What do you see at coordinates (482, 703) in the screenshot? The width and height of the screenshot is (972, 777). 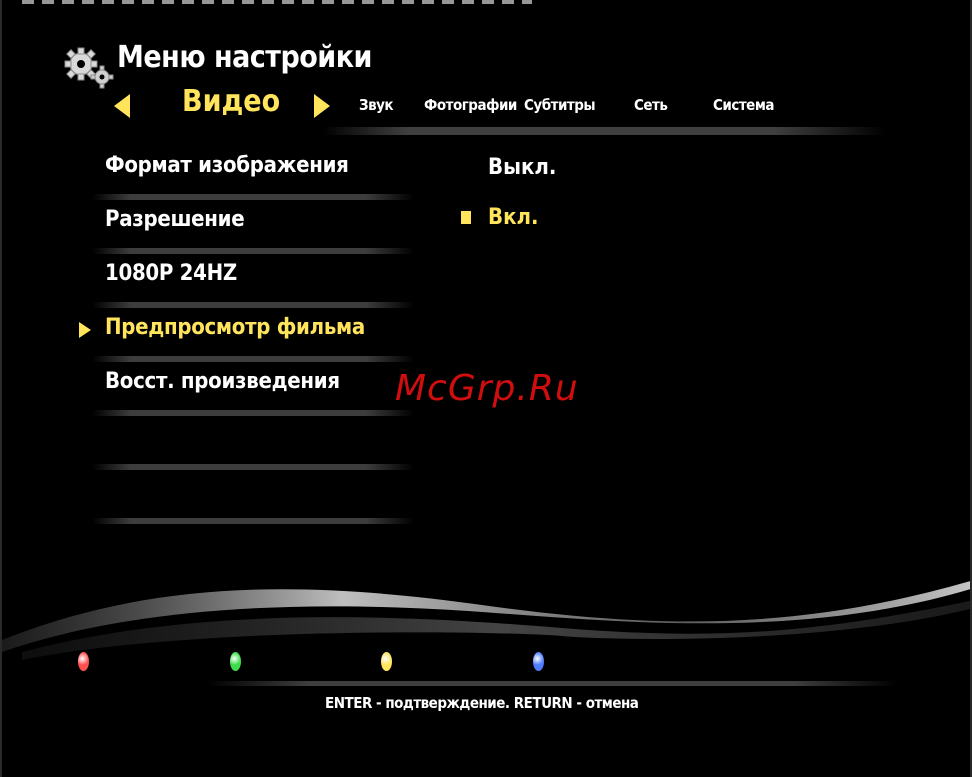 I see `footer-hint: ENTER - подтверждение. RETURN - отмена` at bounding box center [482, 703].